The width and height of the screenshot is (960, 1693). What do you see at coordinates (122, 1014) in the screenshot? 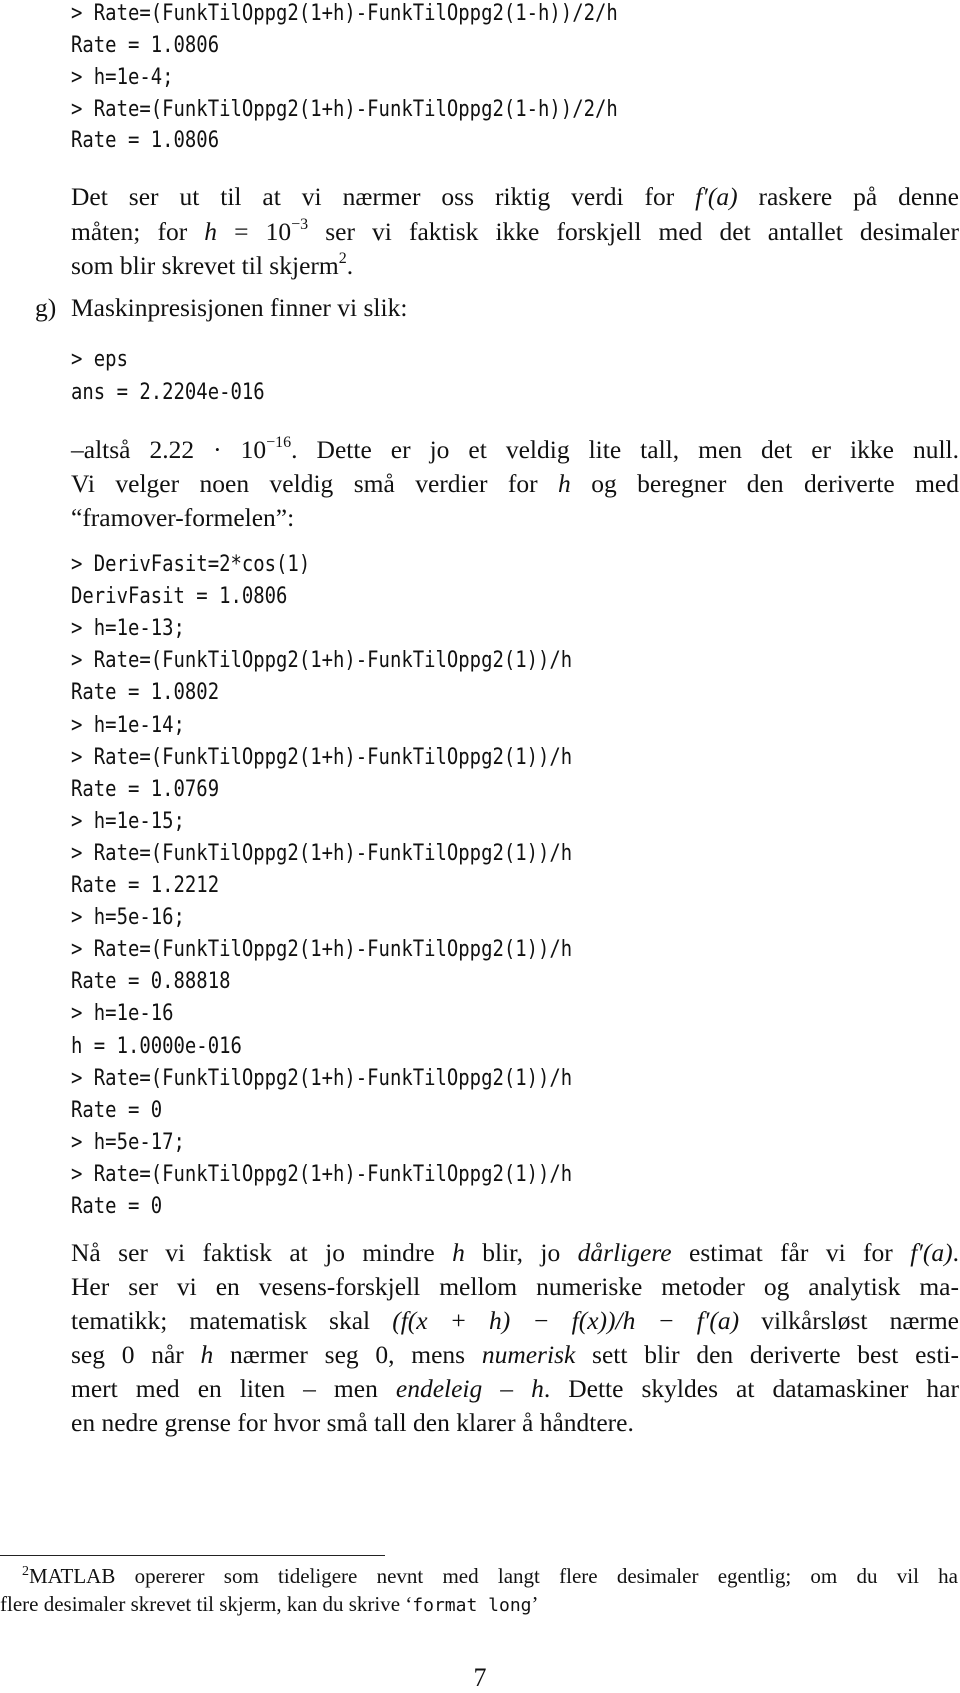
I see `code-line: > h=1e-16` at bounding box center [122, 1014].